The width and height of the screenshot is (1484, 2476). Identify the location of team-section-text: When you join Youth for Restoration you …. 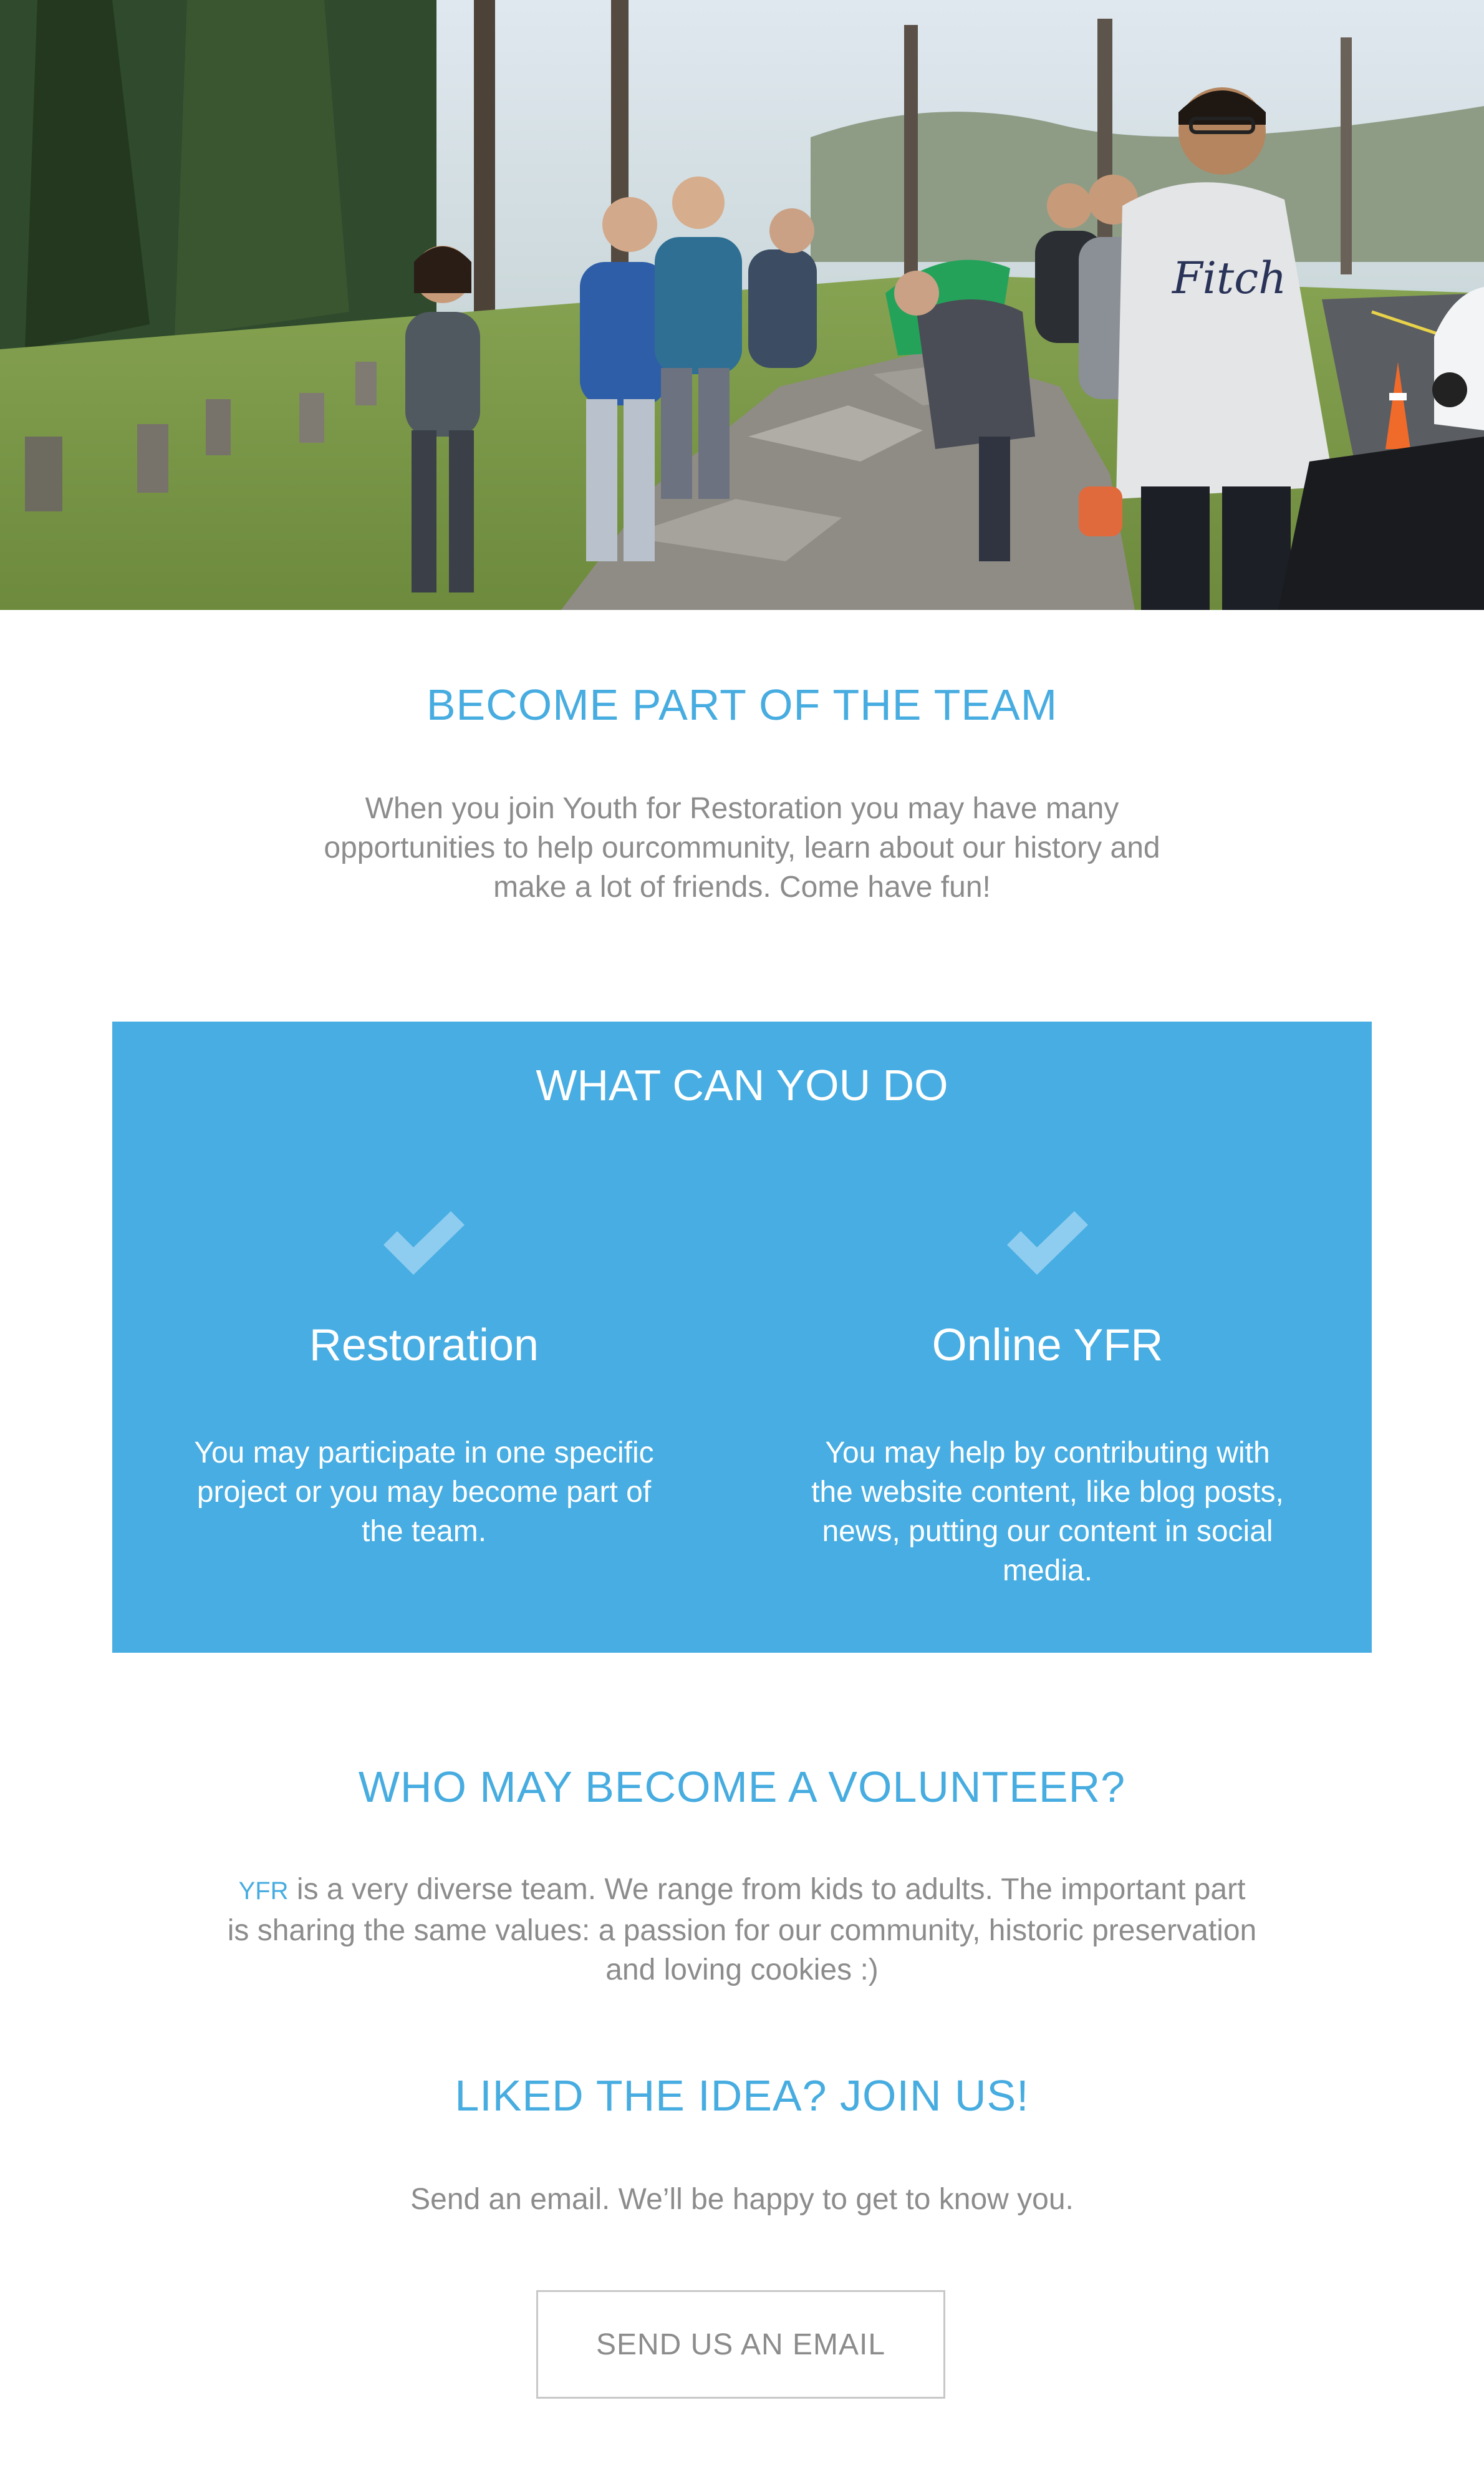
(742, 848).